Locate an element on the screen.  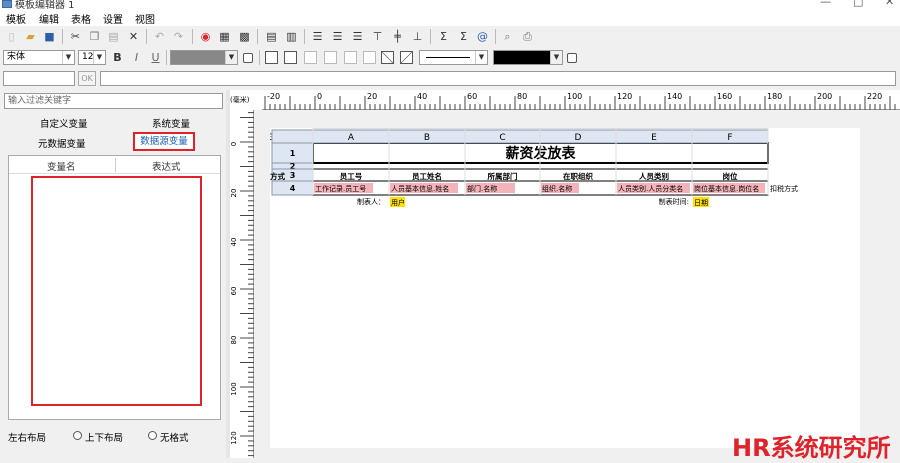
horizontal-ruler: -20 0 20 40 60 80 100 120 140 160 180 200 220 is located at coordinates (581, 100).